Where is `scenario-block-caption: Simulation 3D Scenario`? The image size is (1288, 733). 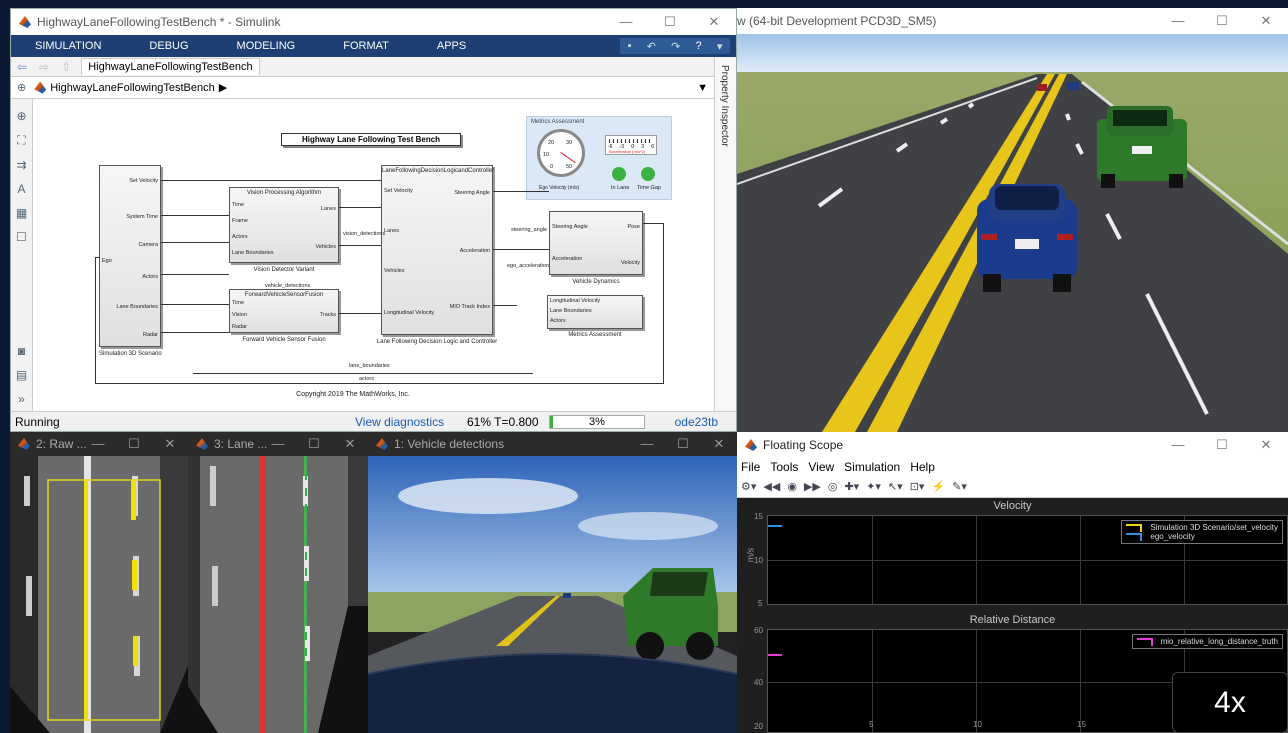
scenario-block-caption: Simulation 3D Scenario is located at coordinates (130, 354).